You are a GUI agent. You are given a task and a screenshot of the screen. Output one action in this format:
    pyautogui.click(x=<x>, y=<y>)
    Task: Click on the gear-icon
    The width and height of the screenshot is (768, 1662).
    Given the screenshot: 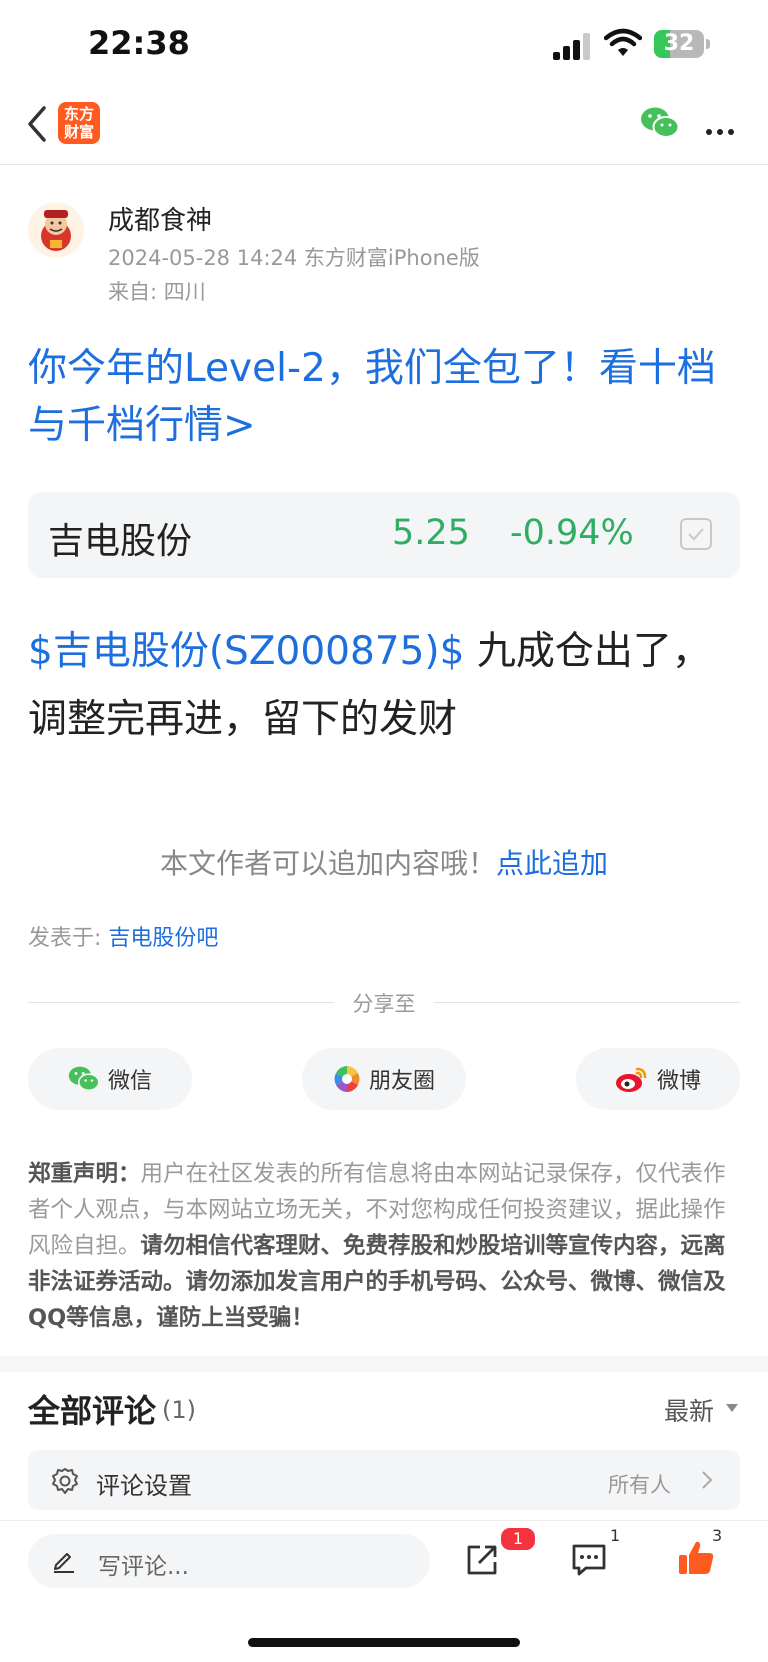 What is the action you would take?
    pyautogui.click(x=65, y=1483)
    